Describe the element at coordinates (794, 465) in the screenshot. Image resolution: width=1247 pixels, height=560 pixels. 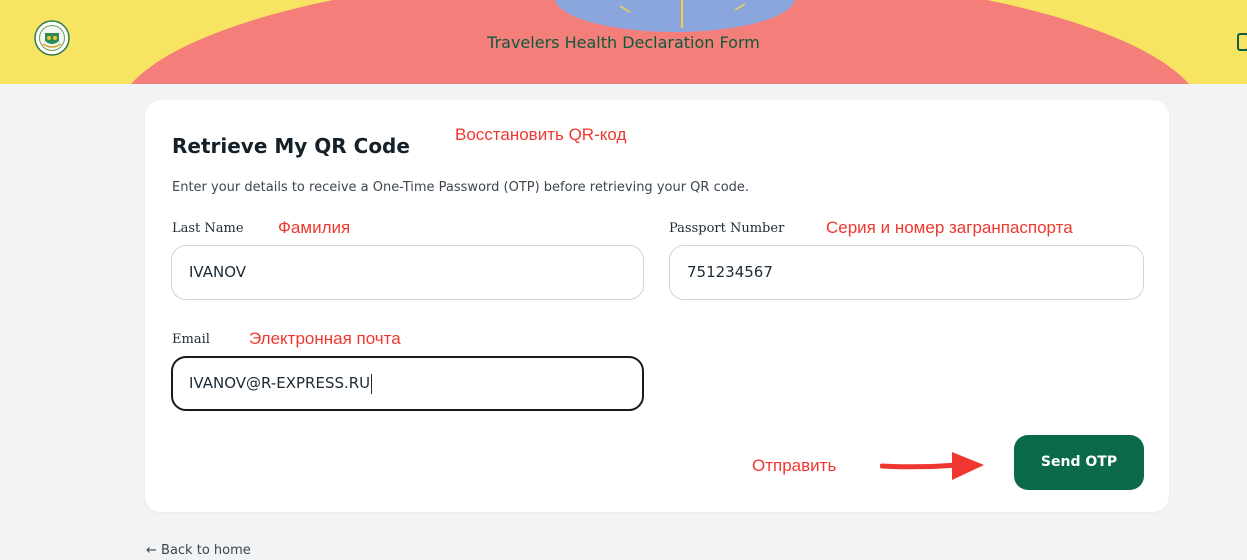
I see `annotation-submit-ru: Отправить` at that location.